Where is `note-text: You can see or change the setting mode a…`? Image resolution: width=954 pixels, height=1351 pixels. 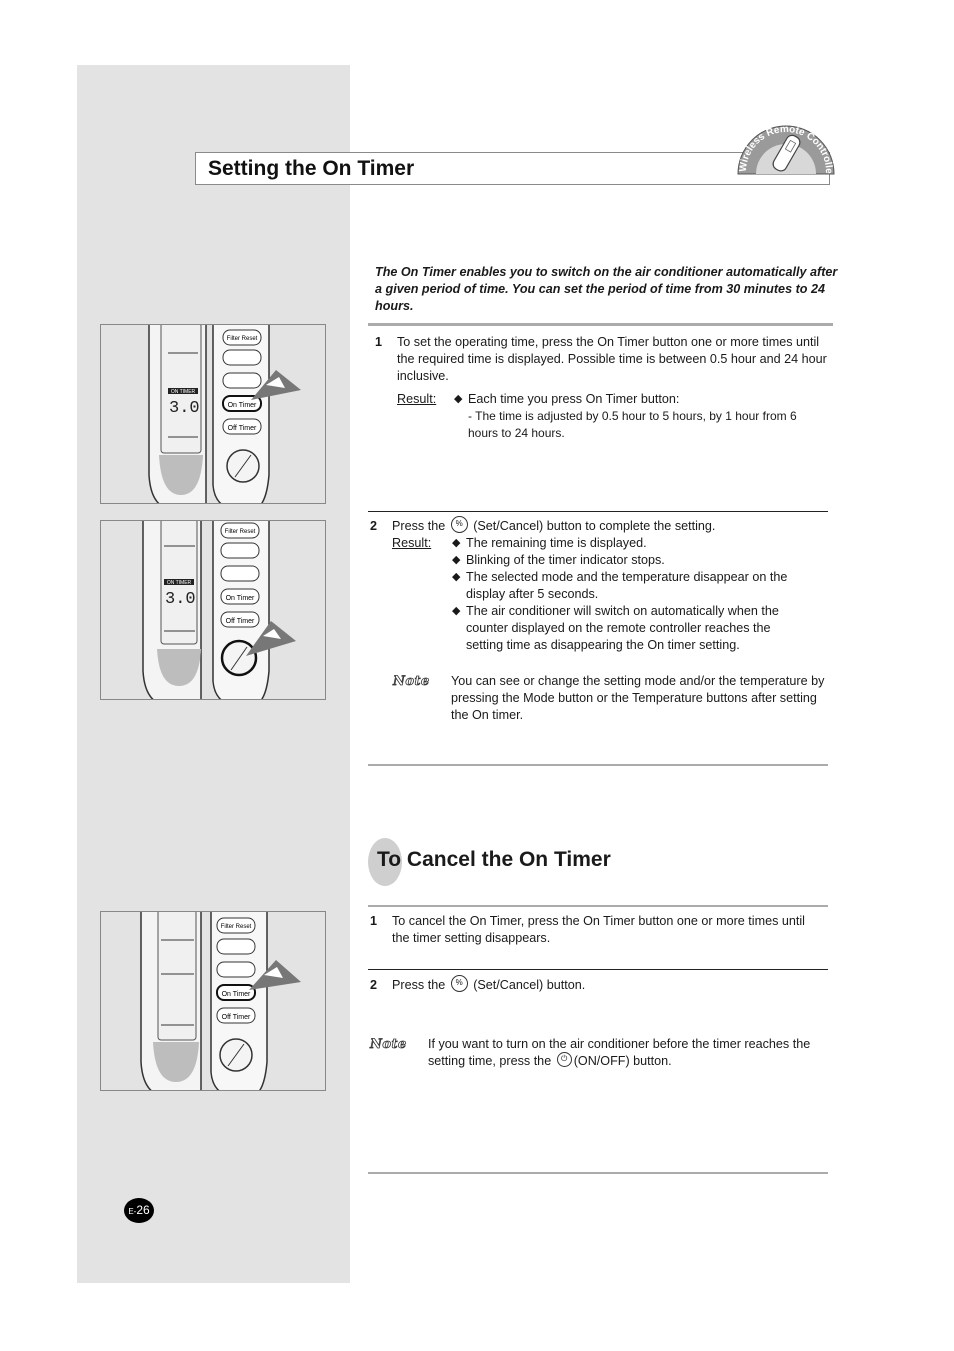
note-text: You can see or change the setting mode a… is located at coordinates (638, 698).